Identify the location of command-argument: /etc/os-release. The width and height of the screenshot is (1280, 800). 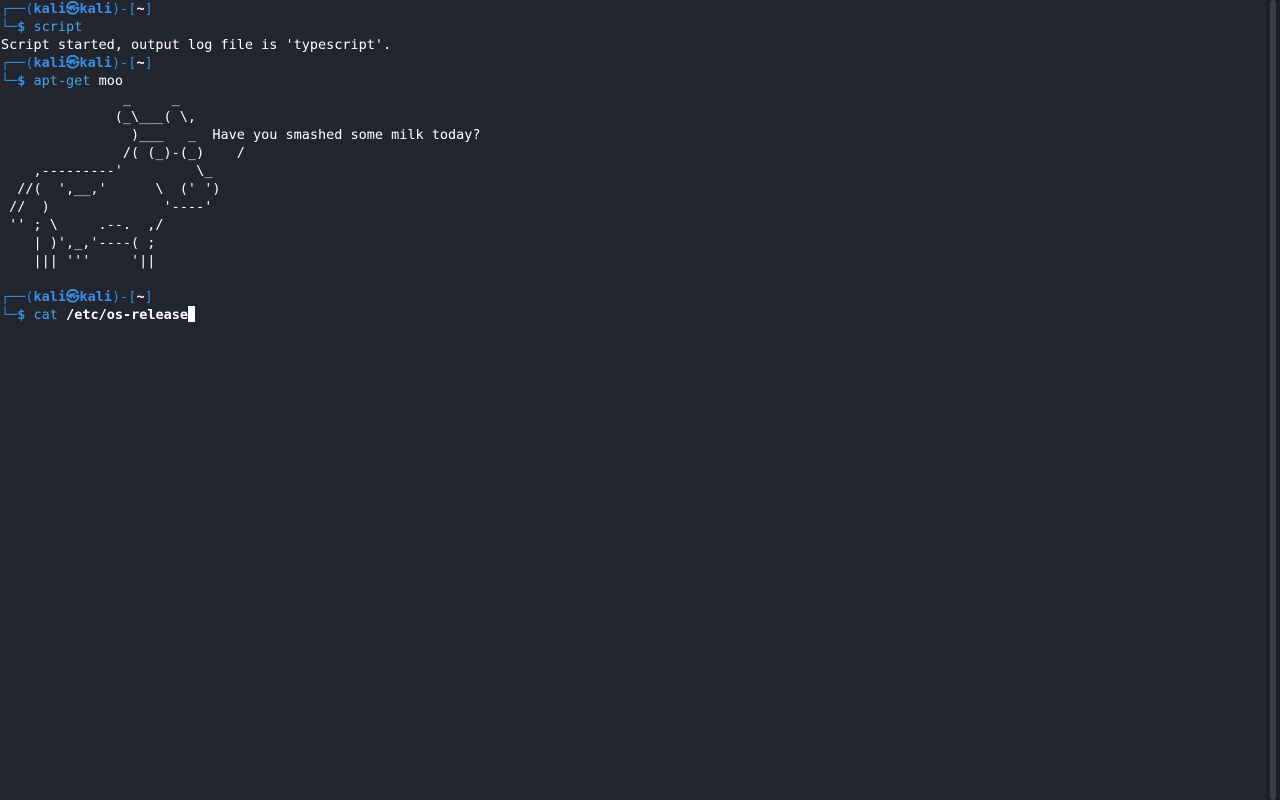
(127, 315).